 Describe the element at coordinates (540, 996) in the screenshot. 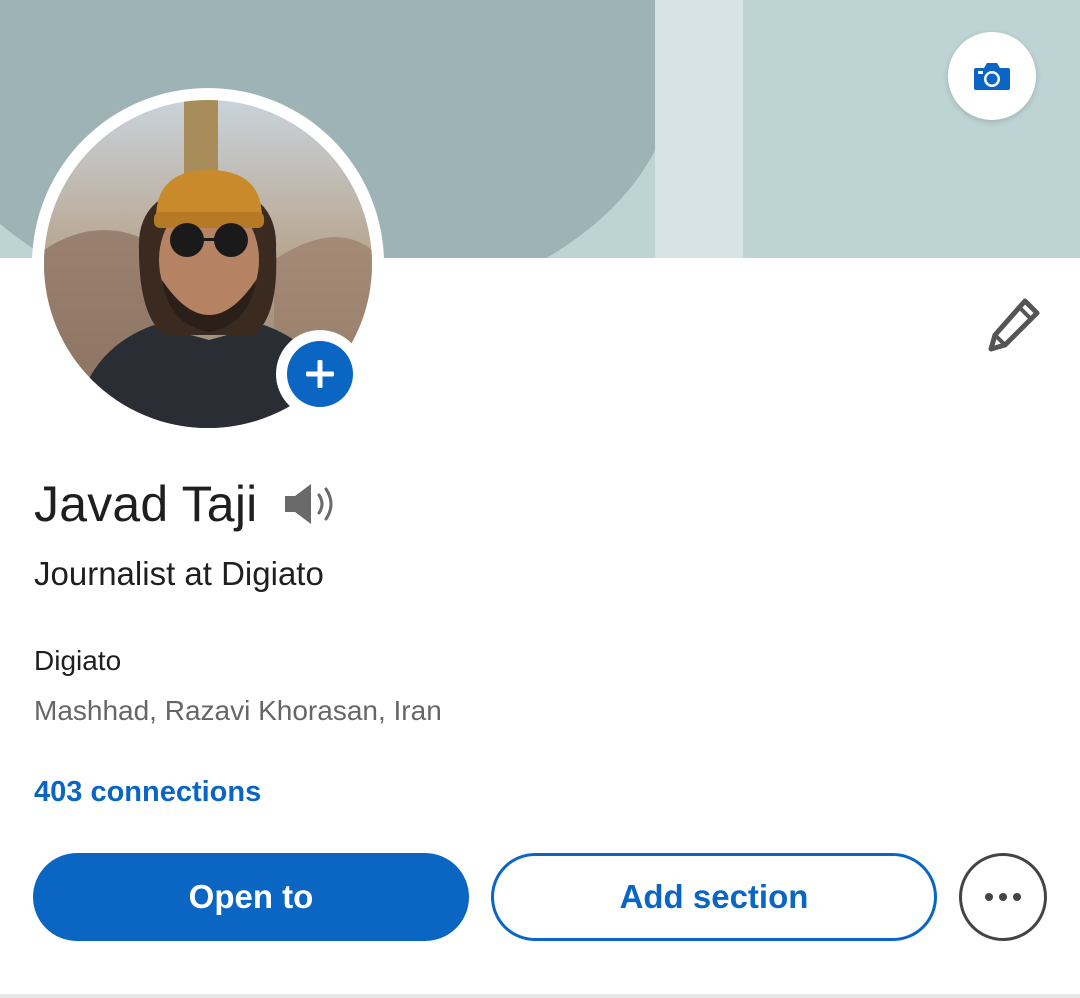

I see `section-divider` at that location.